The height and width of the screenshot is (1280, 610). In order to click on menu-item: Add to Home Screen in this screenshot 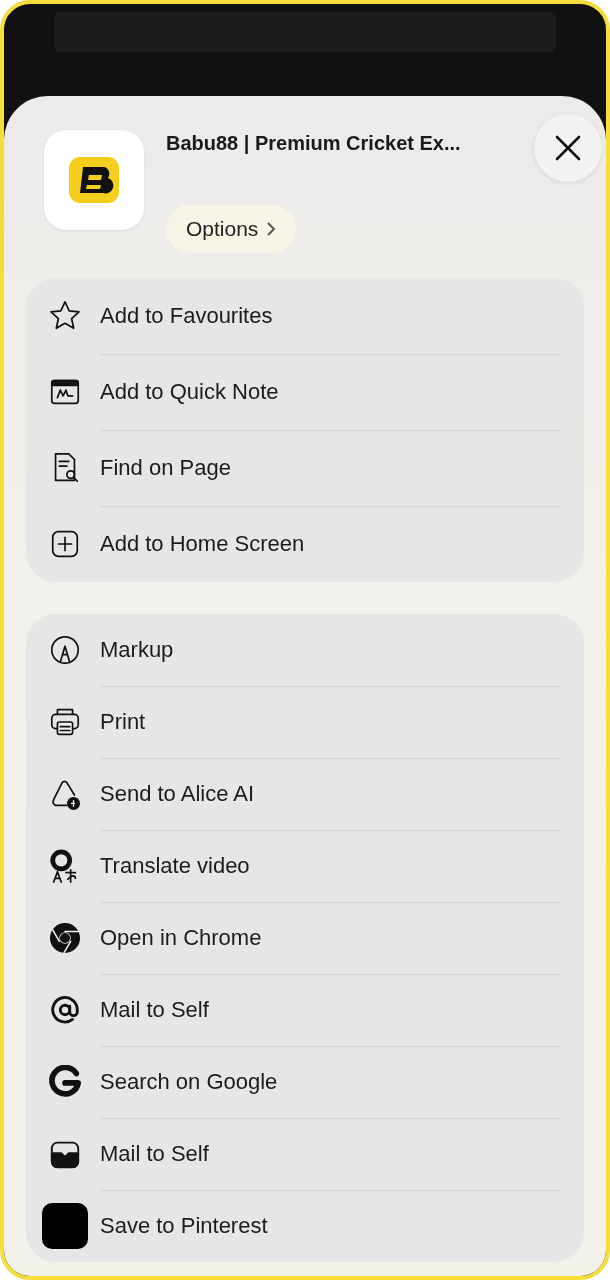, I will do `click(330, 544)`.